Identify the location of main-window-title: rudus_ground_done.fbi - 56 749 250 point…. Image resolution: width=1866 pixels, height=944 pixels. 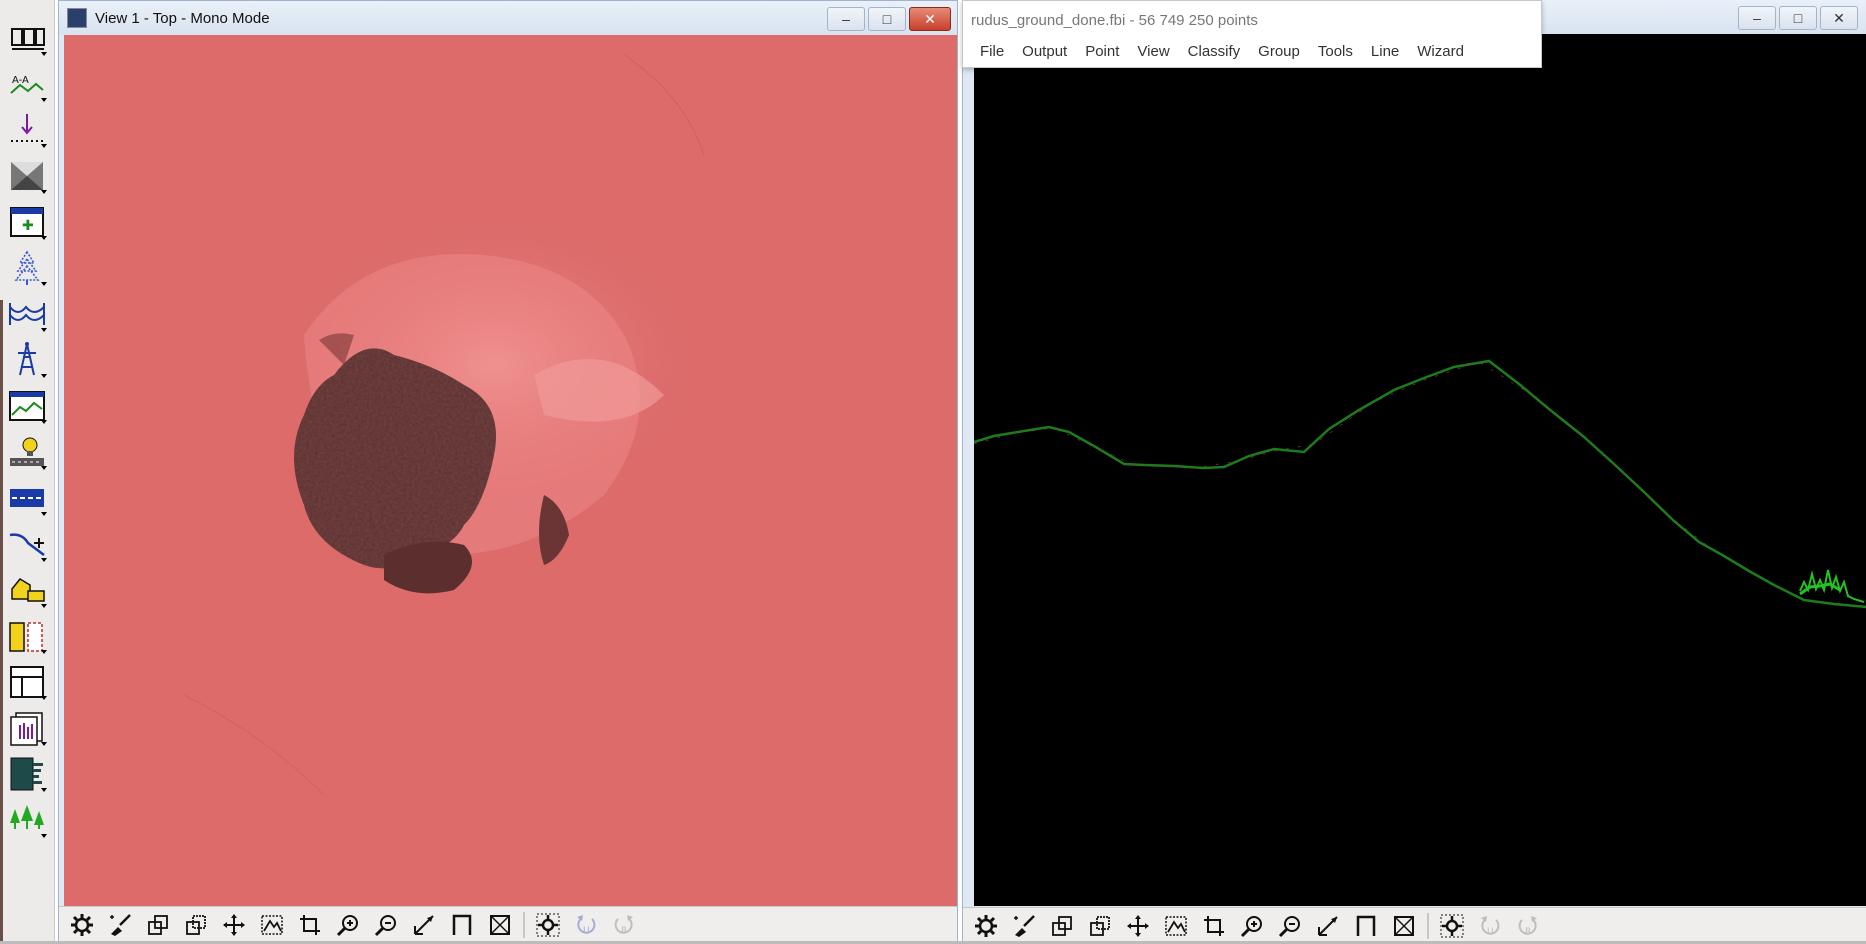
(1114, 20).